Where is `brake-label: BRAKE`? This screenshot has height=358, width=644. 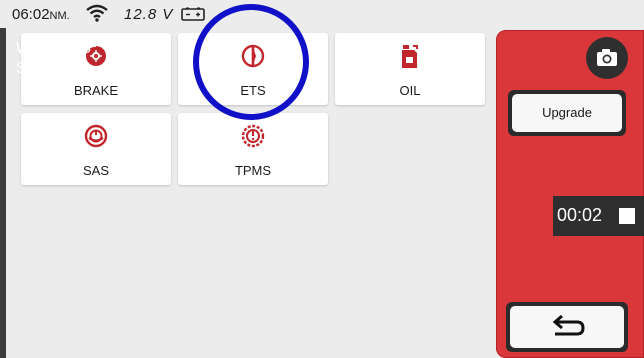 brake-label: BRAKE is located at coordinates (96, 90).